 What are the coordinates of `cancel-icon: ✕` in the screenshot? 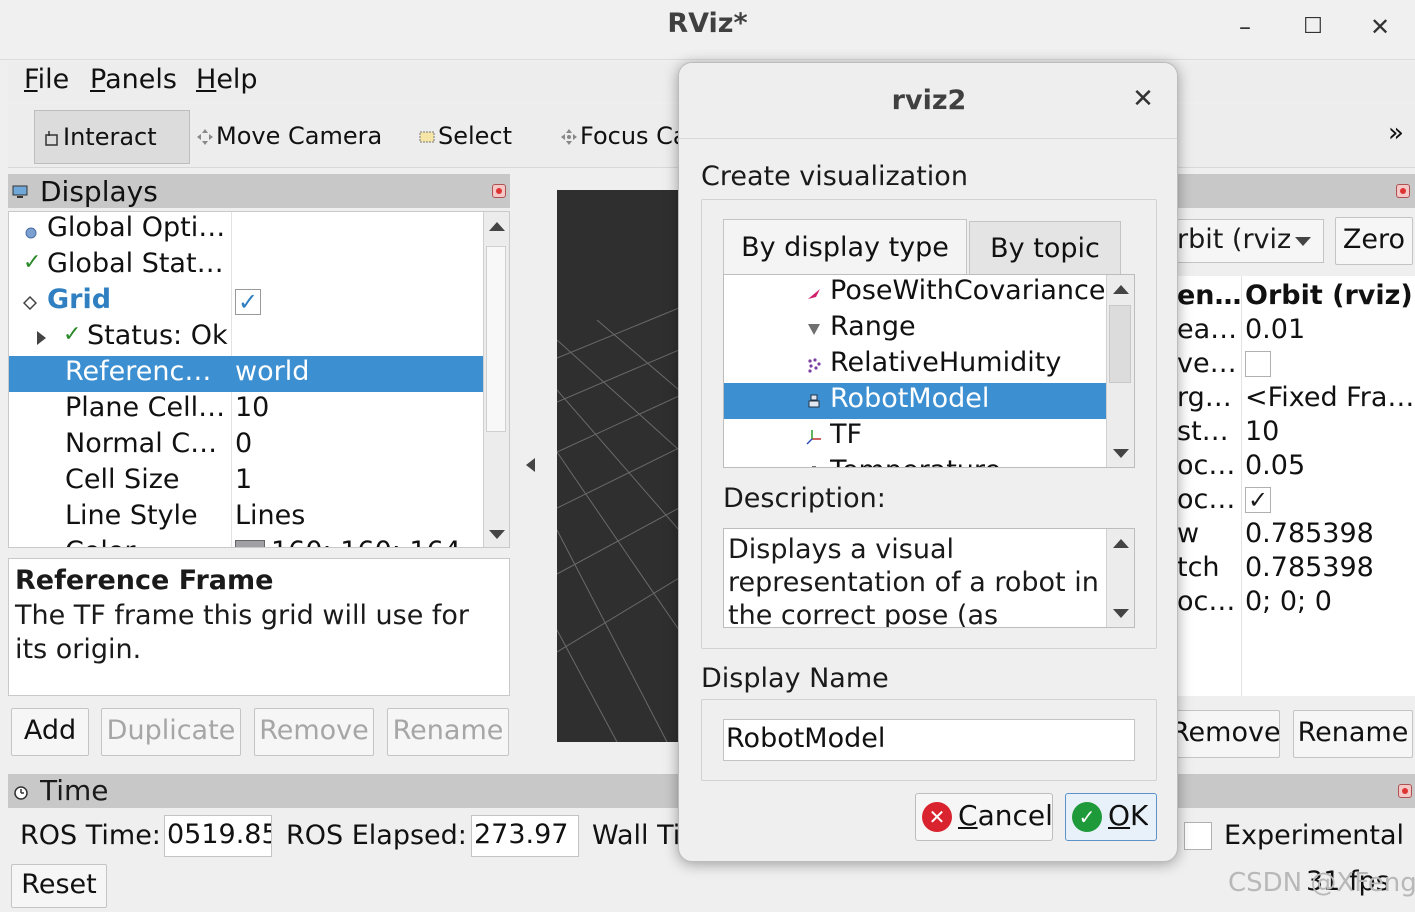 It's located at (937, 817).